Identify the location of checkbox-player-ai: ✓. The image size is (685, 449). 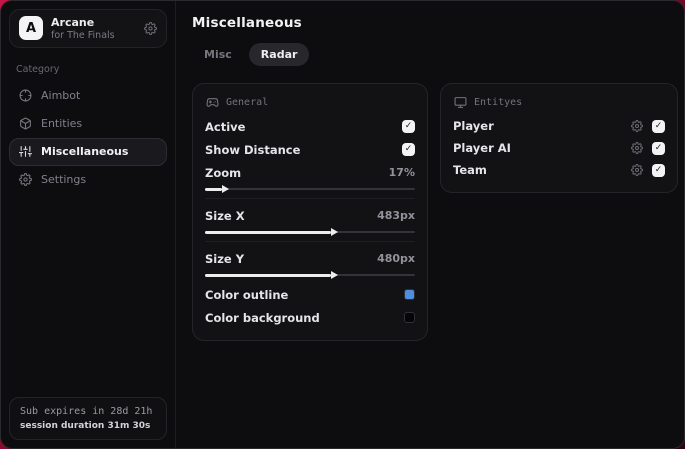
(658, 148).